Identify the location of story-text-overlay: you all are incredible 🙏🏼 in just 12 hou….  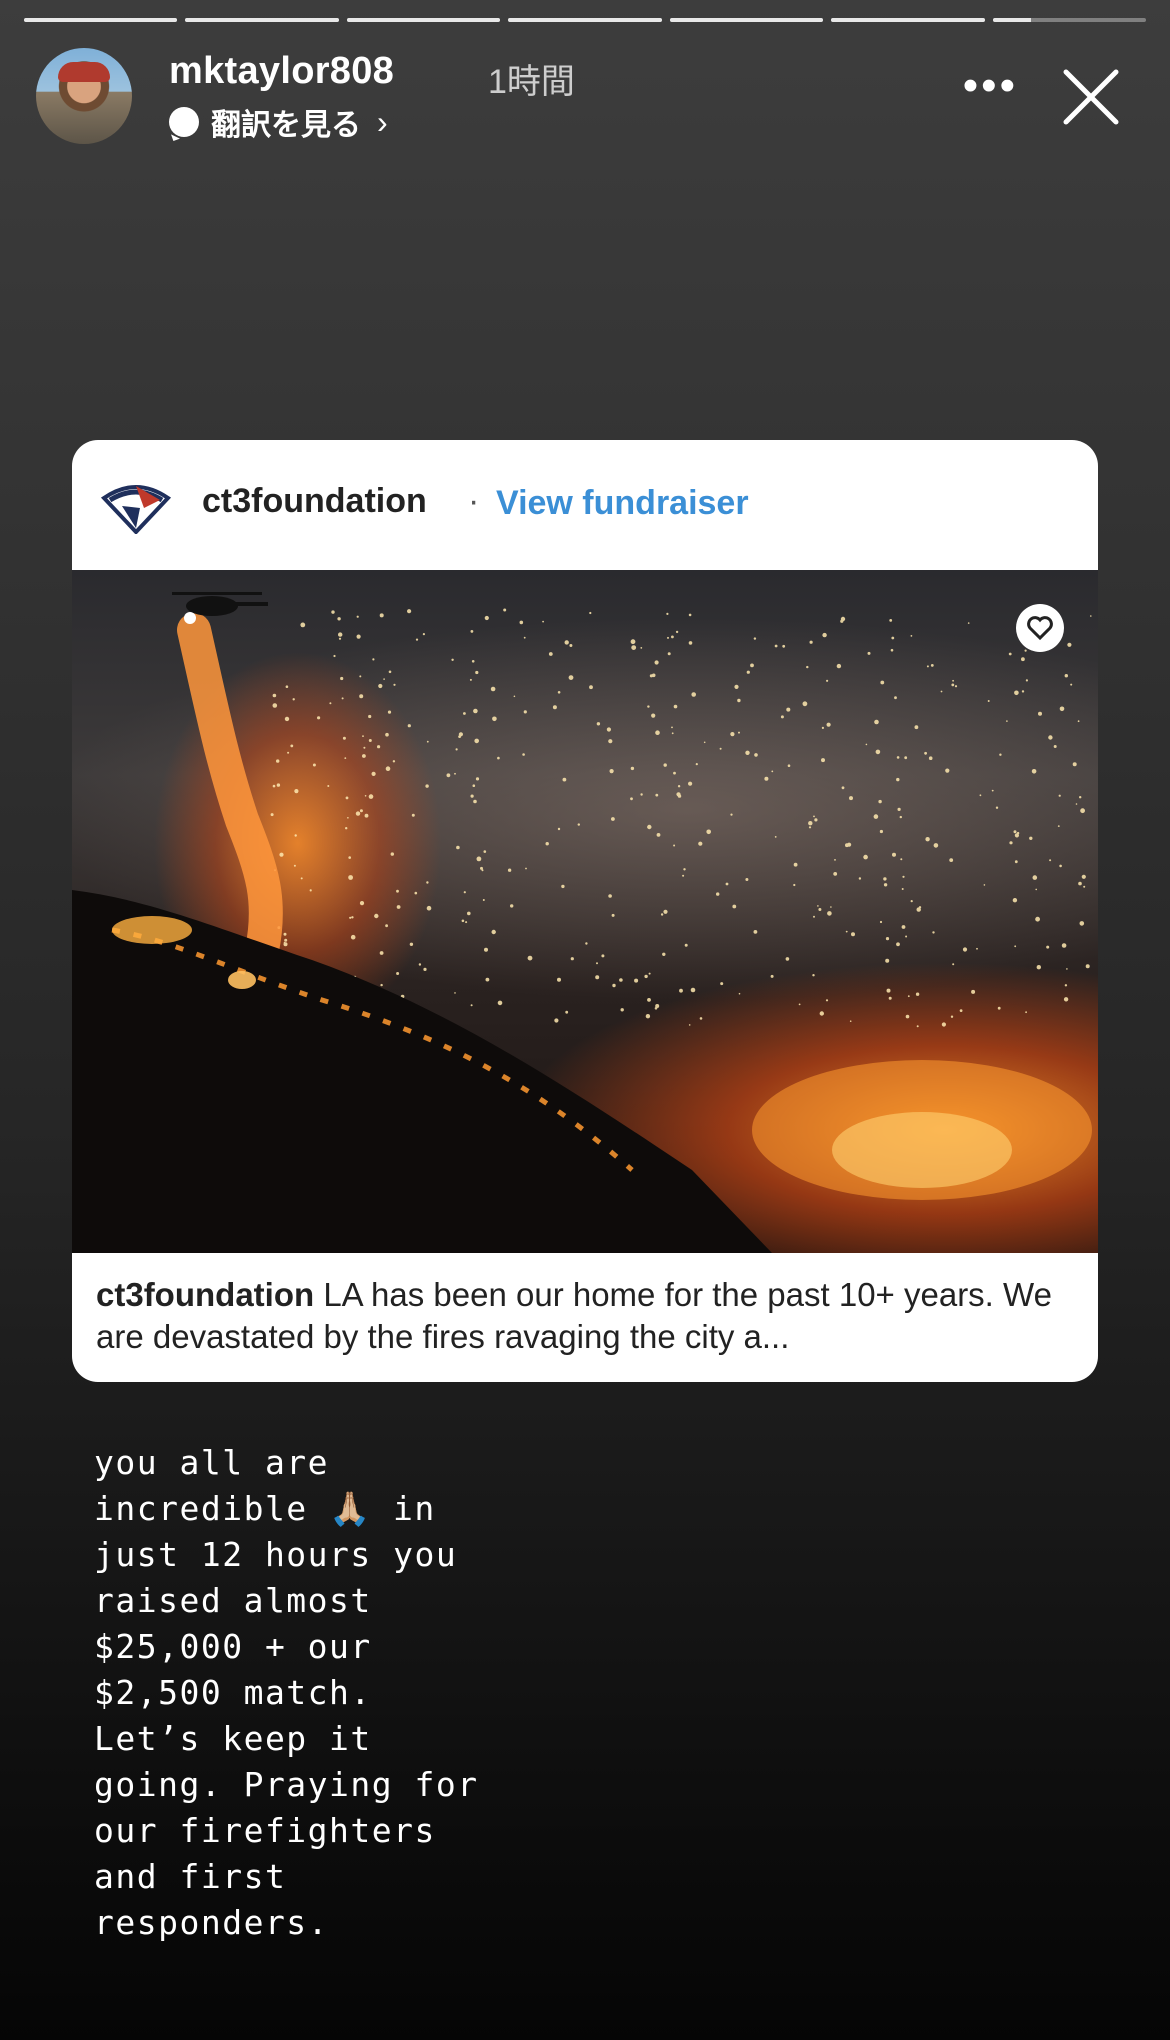
(286, 1692).